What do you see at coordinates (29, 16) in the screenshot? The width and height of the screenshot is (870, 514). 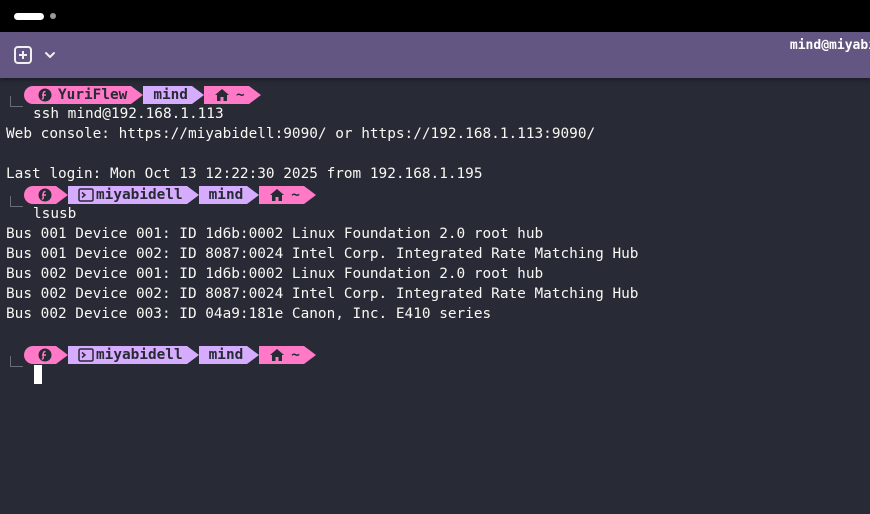 I see `workspace-indicator-active` at bounding box center [29, 16].